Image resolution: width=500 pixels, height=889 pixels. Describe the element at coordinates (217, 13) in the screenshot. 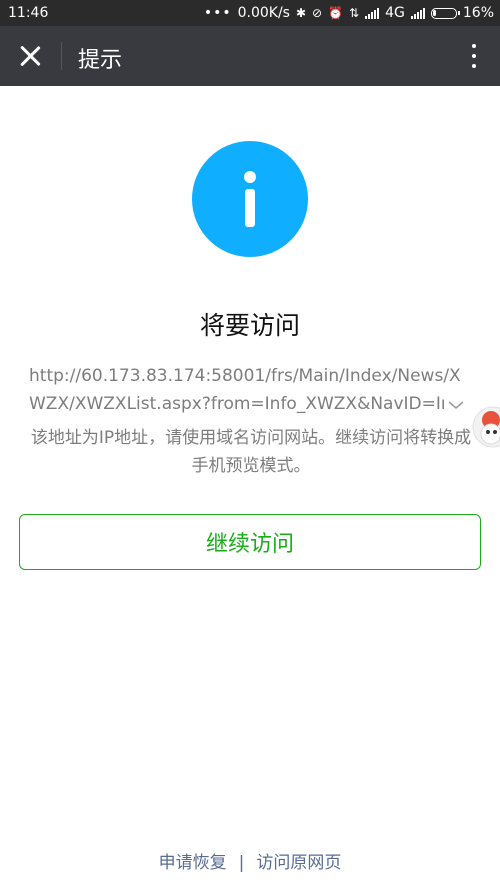

I see `status-dots: •••` at that location.